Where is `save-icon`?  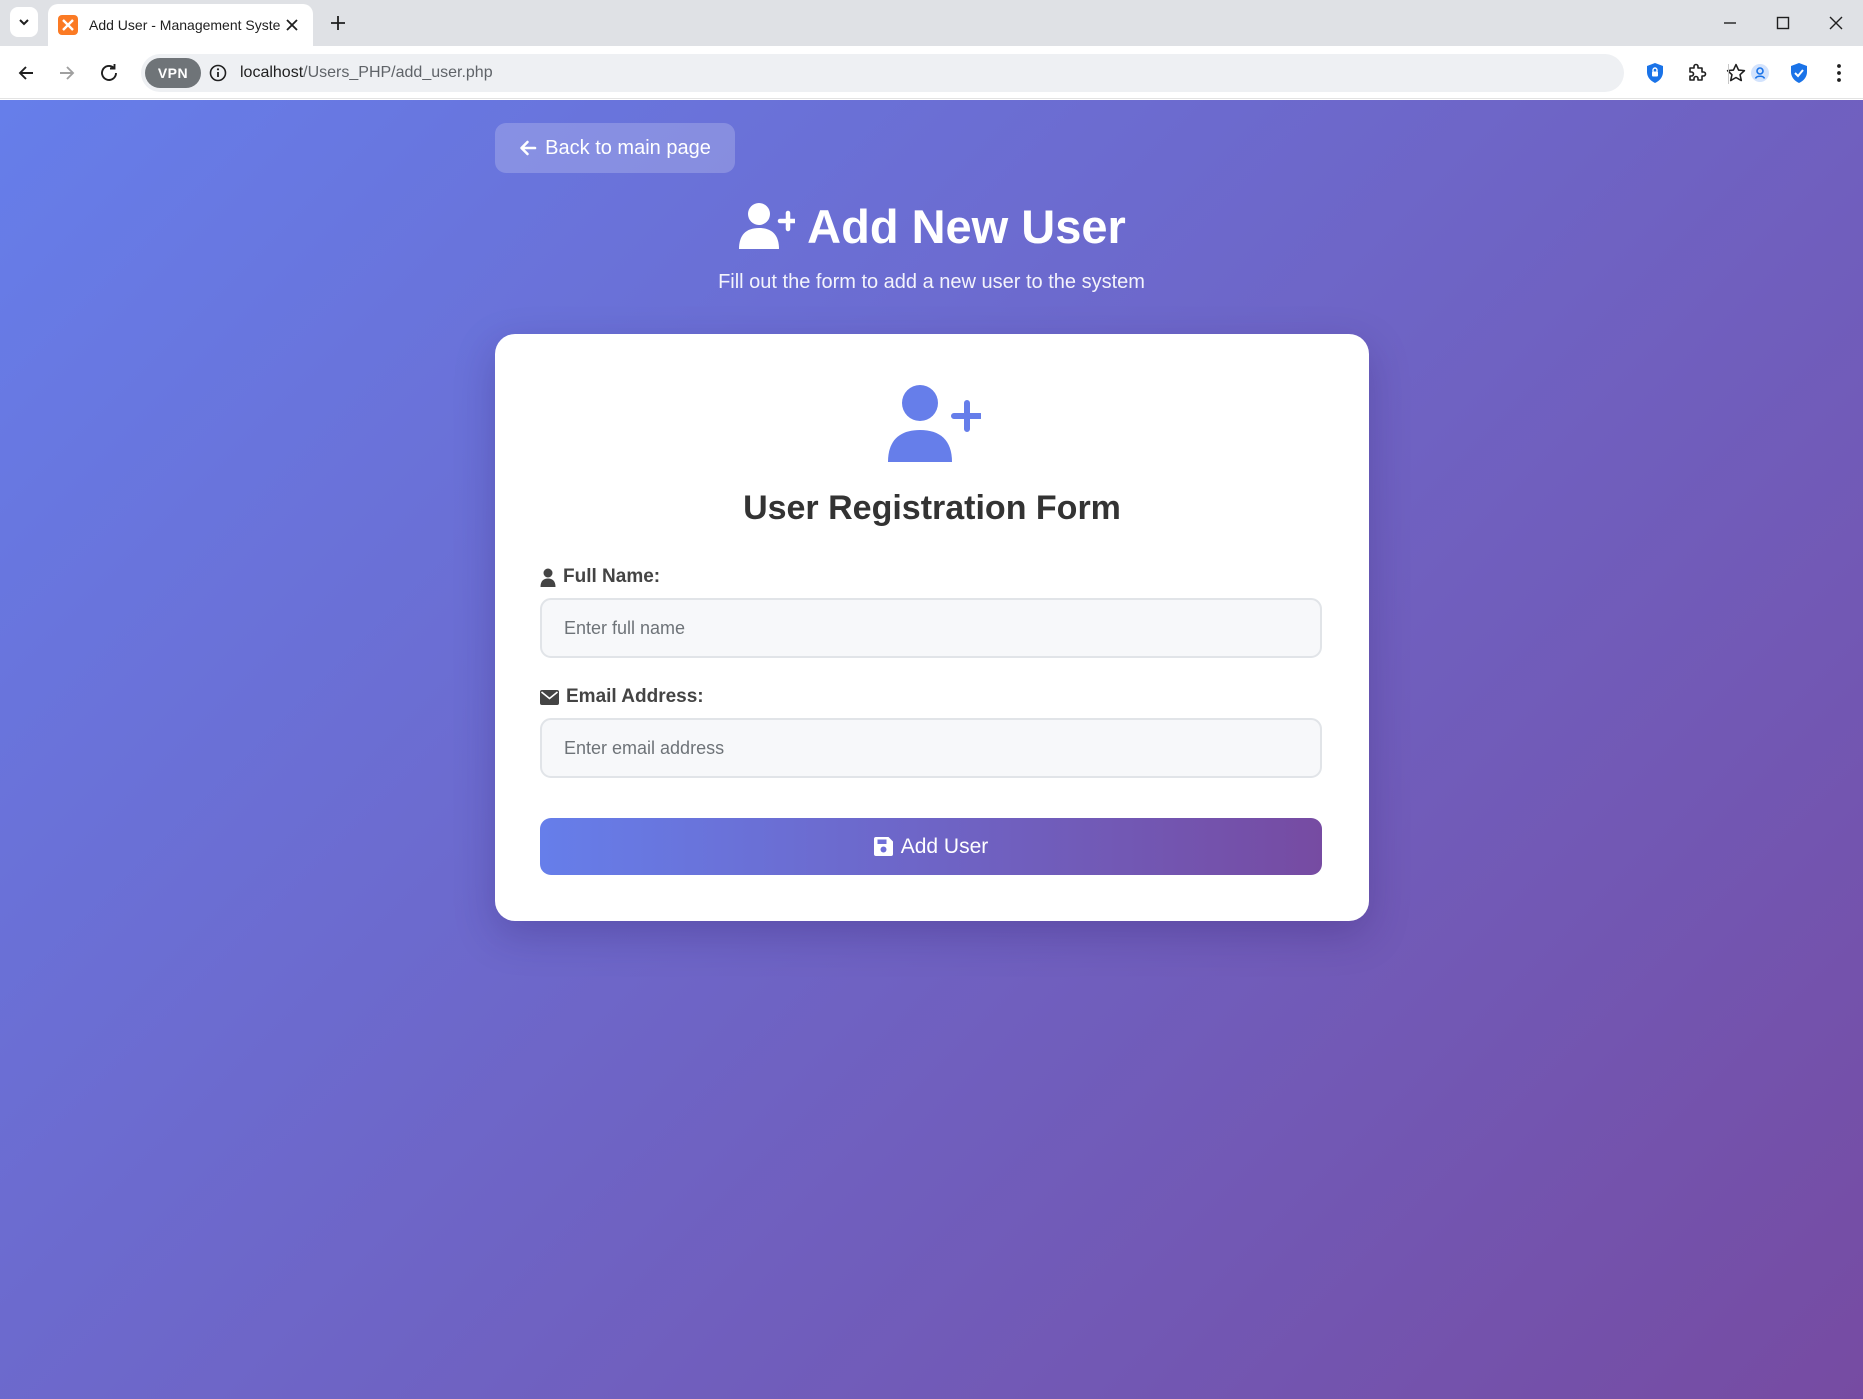 save-icon is located at coordinates (883, 846).